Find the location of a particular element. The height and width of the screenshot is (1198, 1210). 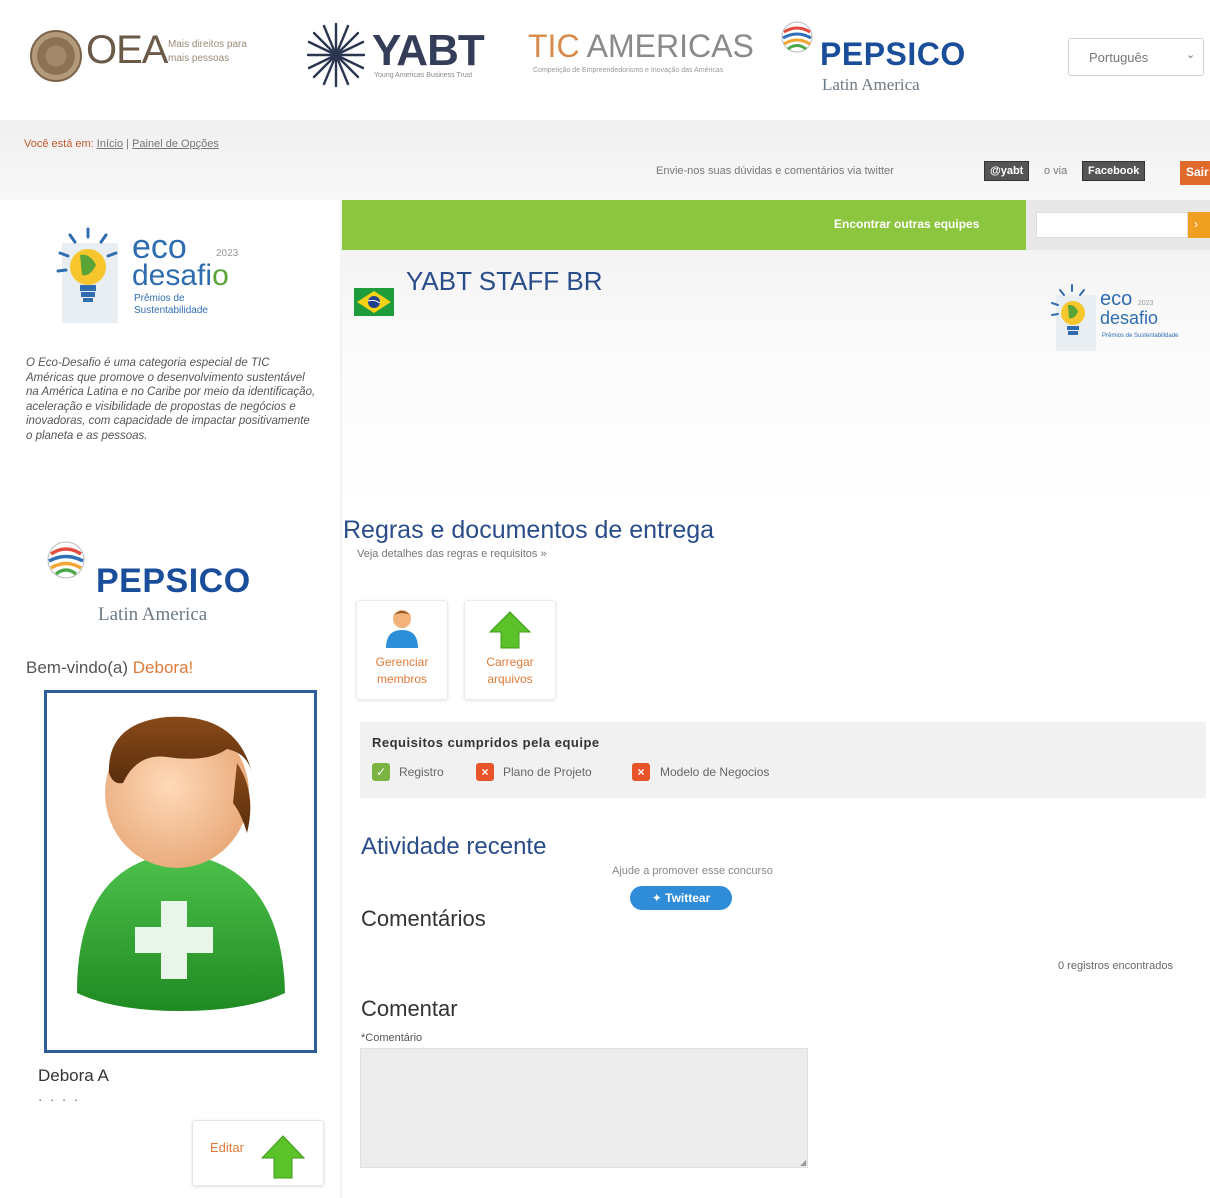

avatar is located at coordinates (180, 871).